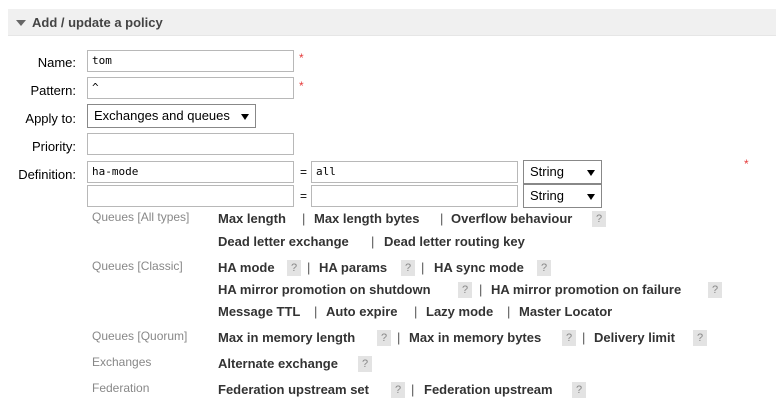  What do you see at coordinates (162, 115) in the screenshot?
I see `apply-to-selected-value: Exchanges and queues` at bounding box center [162, 115].